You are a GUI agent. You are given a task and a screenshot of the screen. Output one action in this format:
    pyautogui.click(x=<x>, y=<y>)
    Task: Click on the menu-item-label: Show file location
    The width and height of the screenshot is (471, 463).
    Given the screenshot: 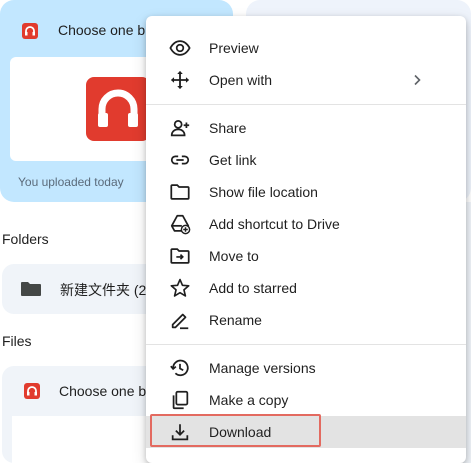 What is the action you would take?
    pyautogui.click(x=263, y=192)
    